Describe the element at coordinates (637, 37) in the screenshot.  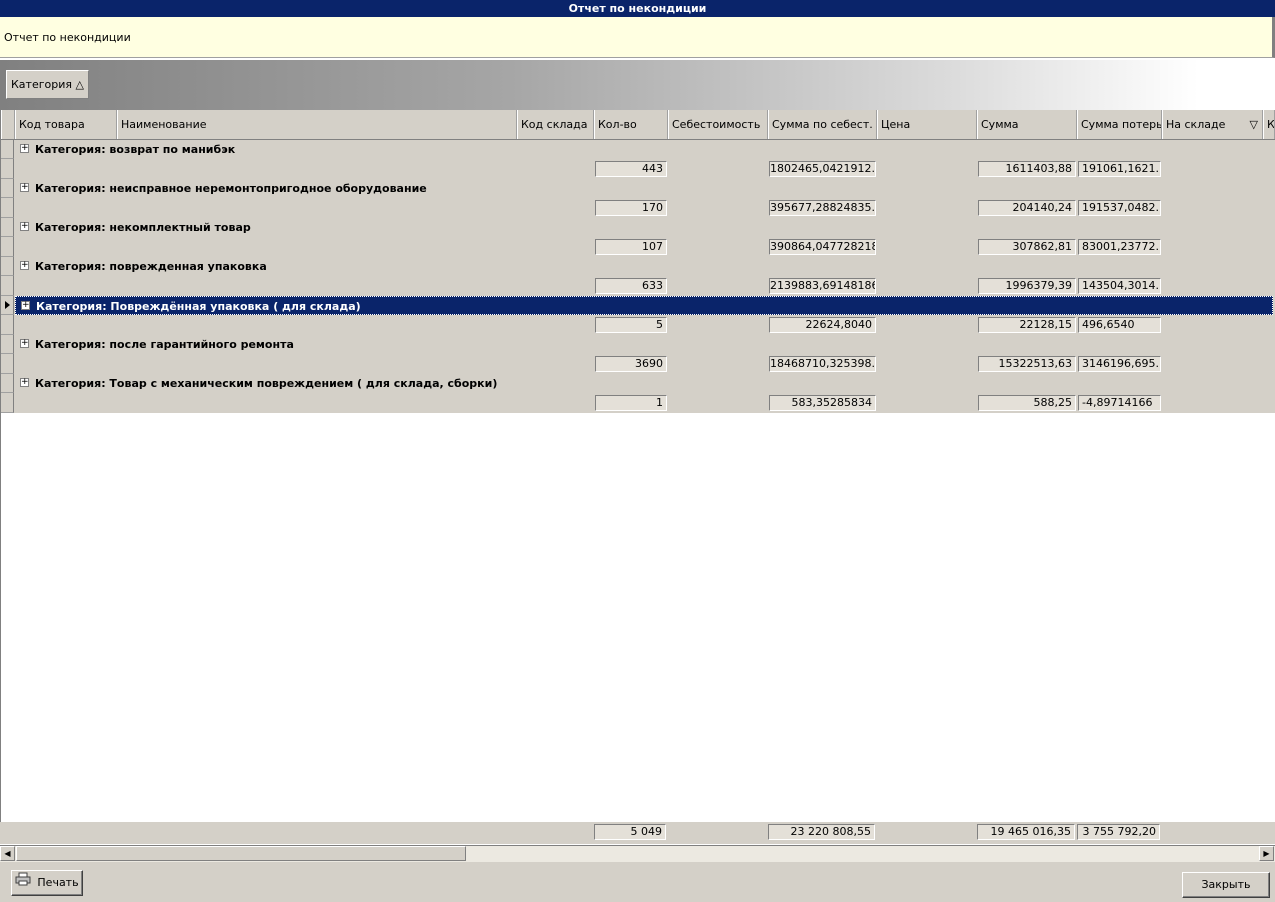
I see `report-header-panel: Отчет по некондиции` at that location.